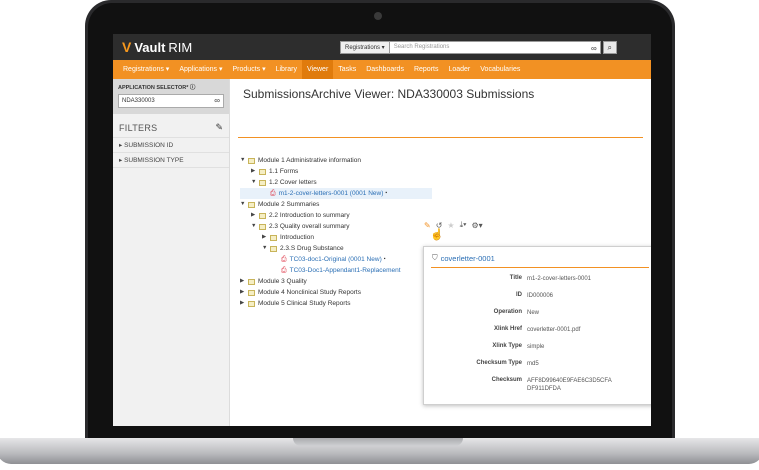 Image resolution: width=759 pixels, height=470 pixels. I want to click on camera-dot, so click(378, 16).